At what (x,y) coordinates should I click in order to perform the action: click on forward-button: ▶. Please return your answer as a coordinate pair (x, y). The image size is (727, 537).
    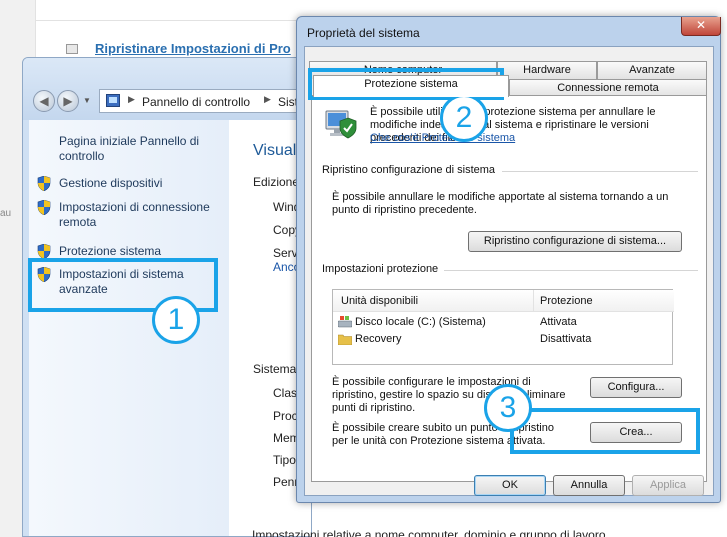
    Looking at the image, I should click on (68, 101).